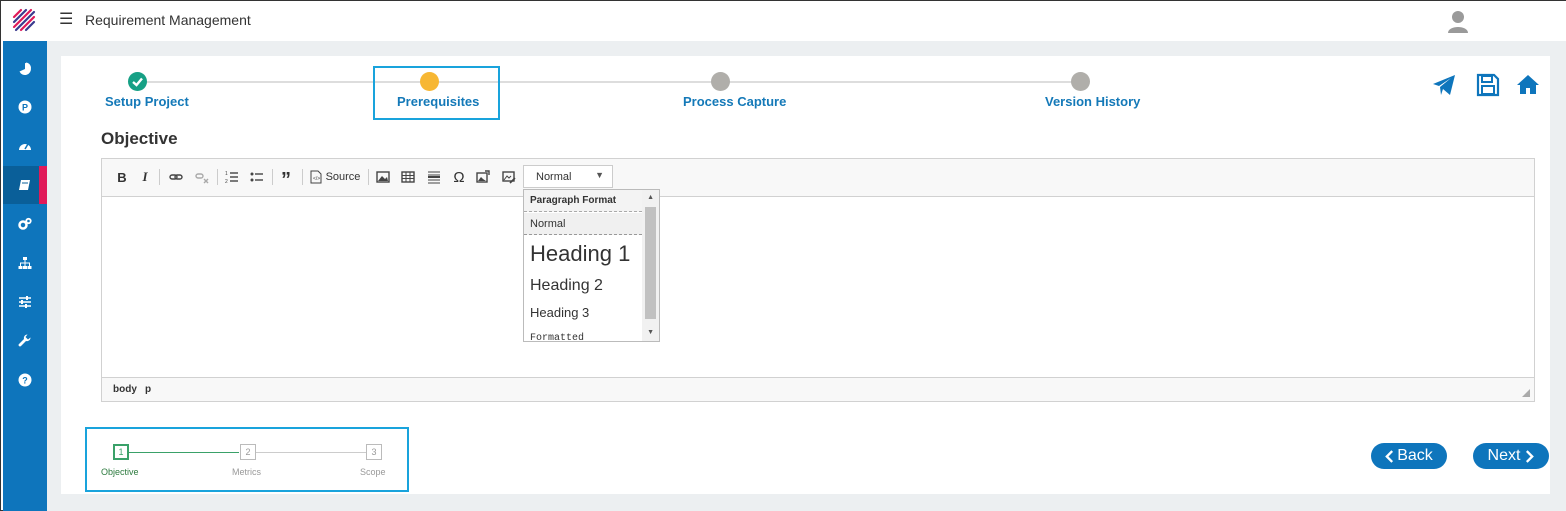 The height and width of the screenshot is (511, 1566). What do you see at coordinates (1528, 85) in the screenshot?
I see `home-icon` at bounding box center [1528, 85].